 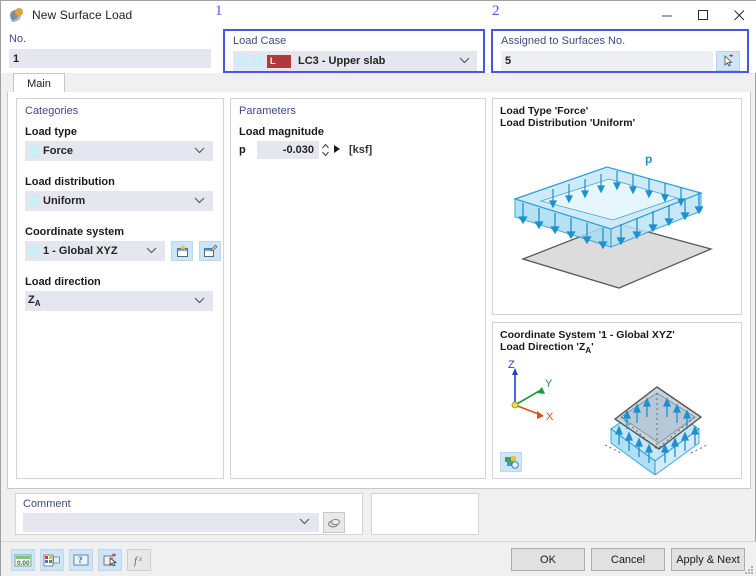 What do you see at coordinates (279, 61) in the screenshot?
I see `load-case-badge: L` at bounding box center [279, 61].